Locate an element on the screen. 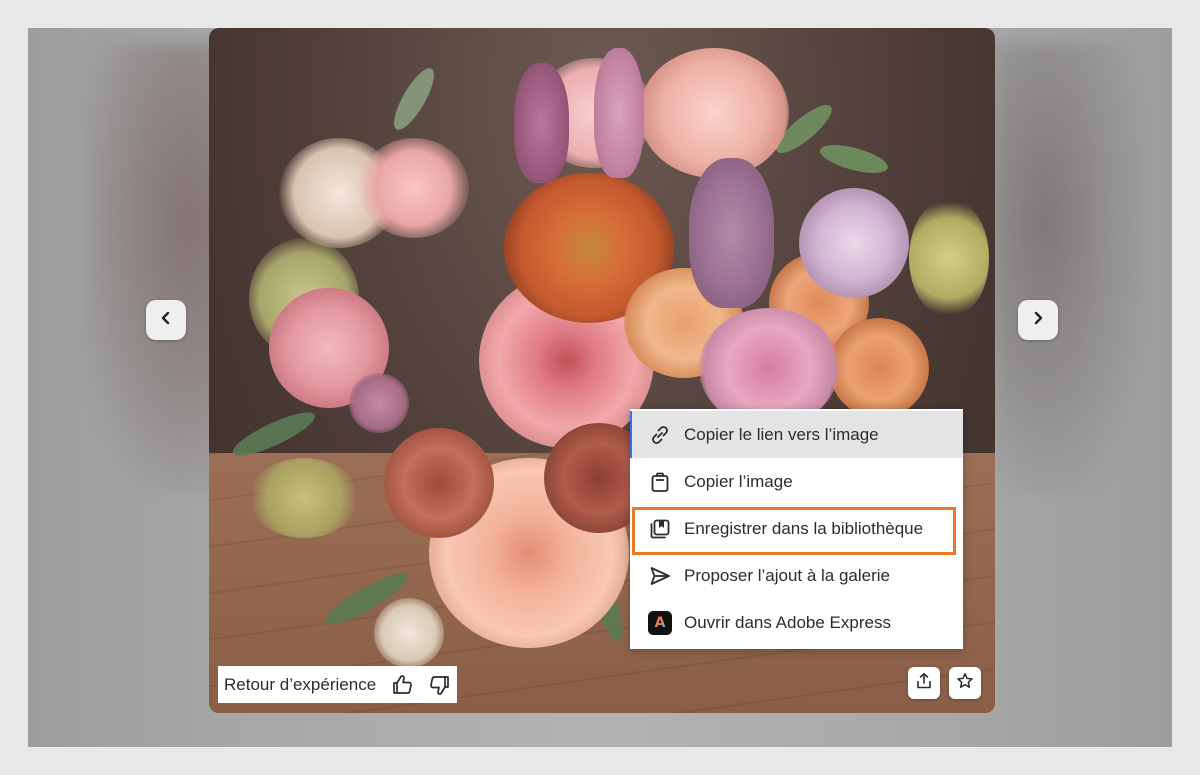 The height and width of the screenshot is (775, 1200). thumbs-down-icon is located at coordinates (440, 685).